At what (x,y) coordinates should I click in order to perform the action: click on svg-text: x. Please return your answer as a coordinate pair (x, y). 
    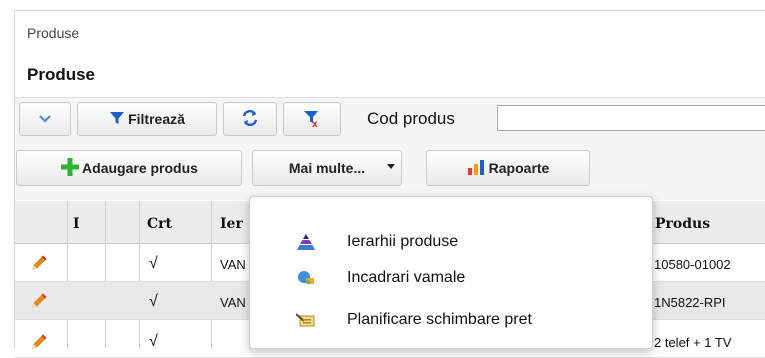
    Looking at the image, I should click on (315, 123).